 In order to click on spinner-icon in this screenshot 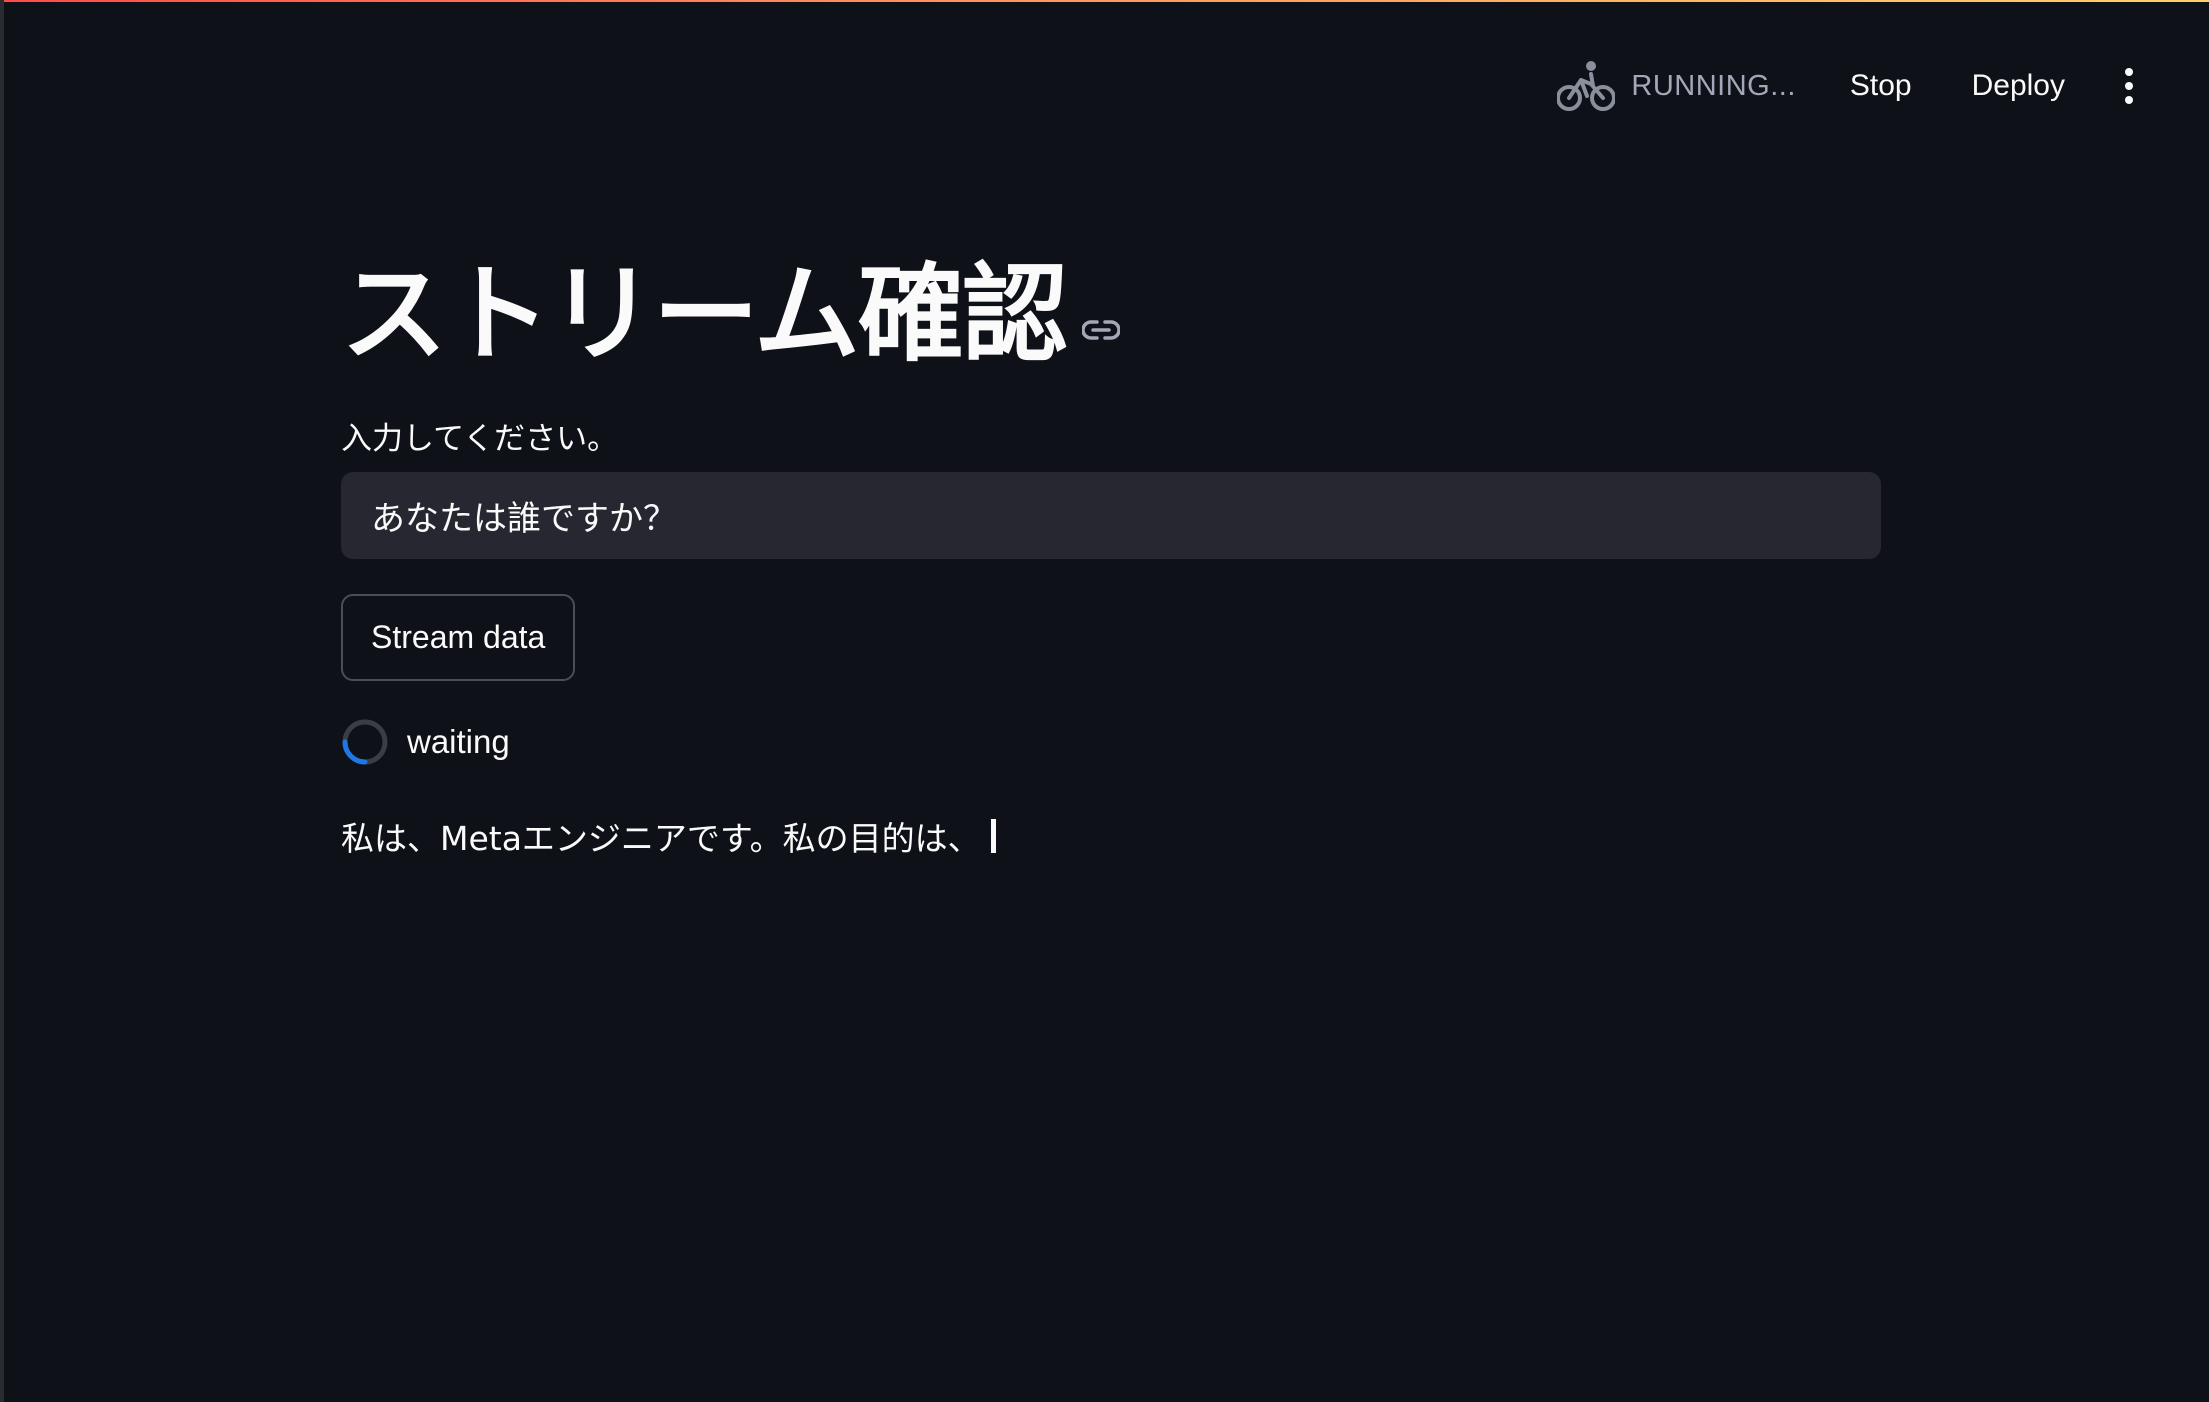, I will do `click(365, 742)`.